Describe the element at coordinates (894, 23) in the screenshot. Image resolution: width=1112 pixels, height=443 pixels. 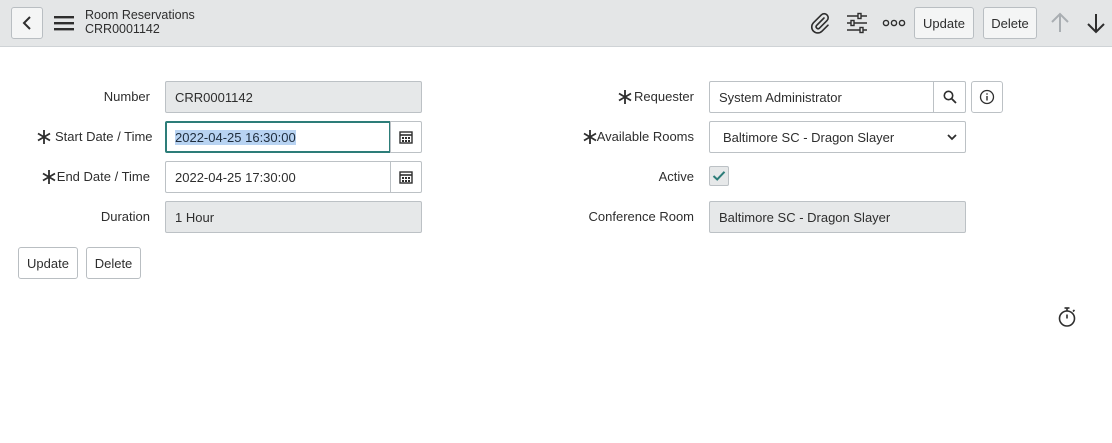
I see `more-icon` at that location.